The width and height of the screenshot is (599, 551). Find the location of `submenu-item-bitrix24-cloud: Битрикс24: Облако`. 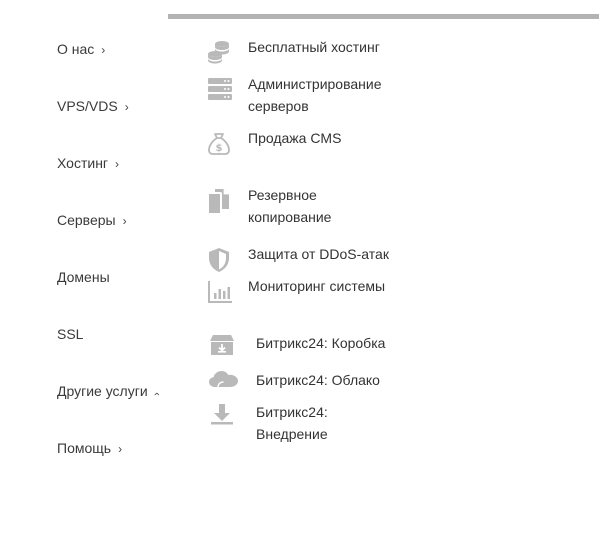

submenu-item-bitrix24-cloud: Битрикс24: Облако is located at coordinates (306, 384).